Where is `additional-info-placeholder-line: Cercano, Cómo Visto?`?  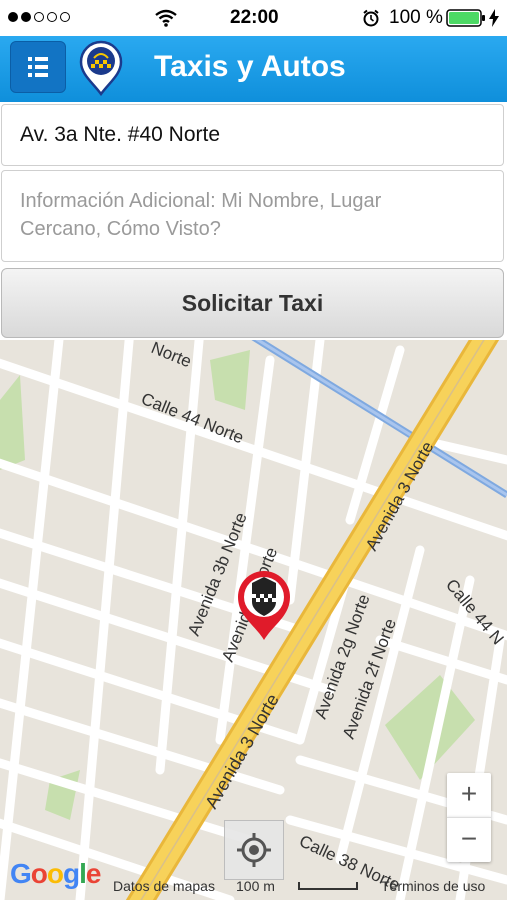
additional-info-placeholder-line: Cercano, Cómo Visto? is located at coordinates (120, 229).